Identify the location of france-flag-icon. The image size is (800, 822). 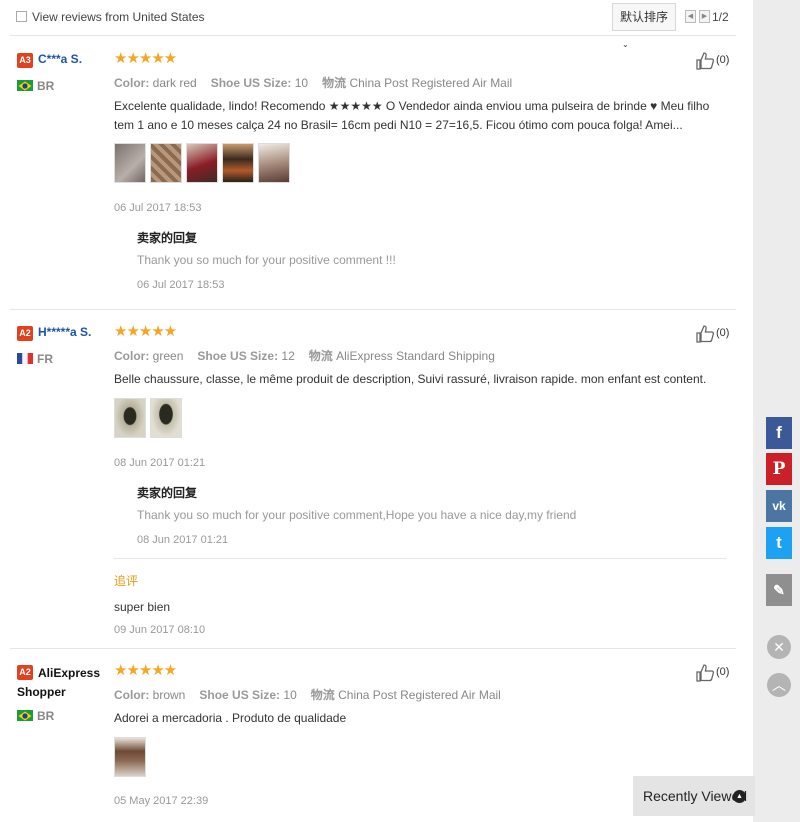
(25, 358).